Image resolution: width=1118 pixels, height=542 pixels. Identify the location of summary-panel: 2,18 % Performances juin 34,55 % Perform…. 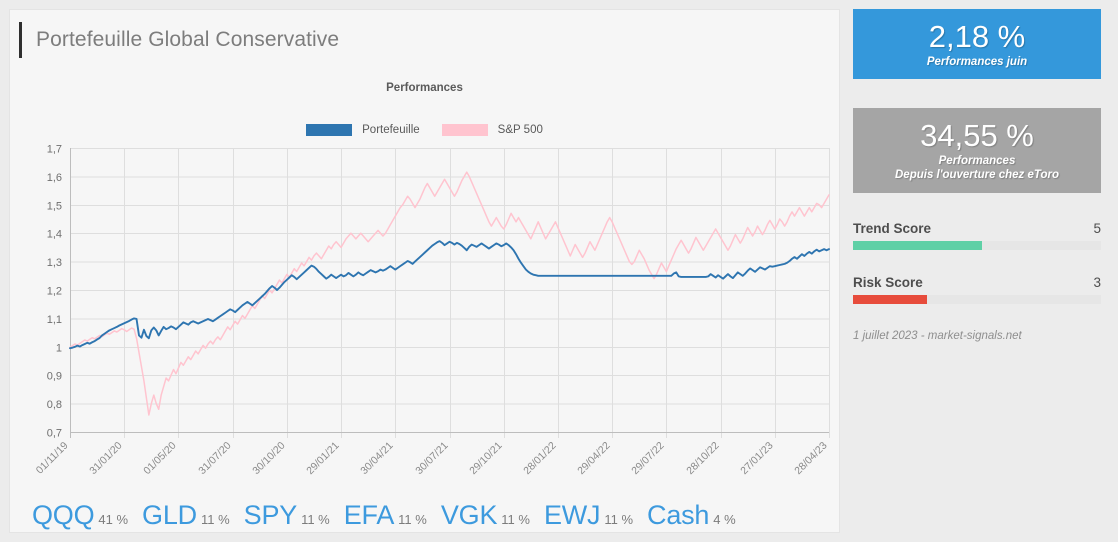
(977, 175).